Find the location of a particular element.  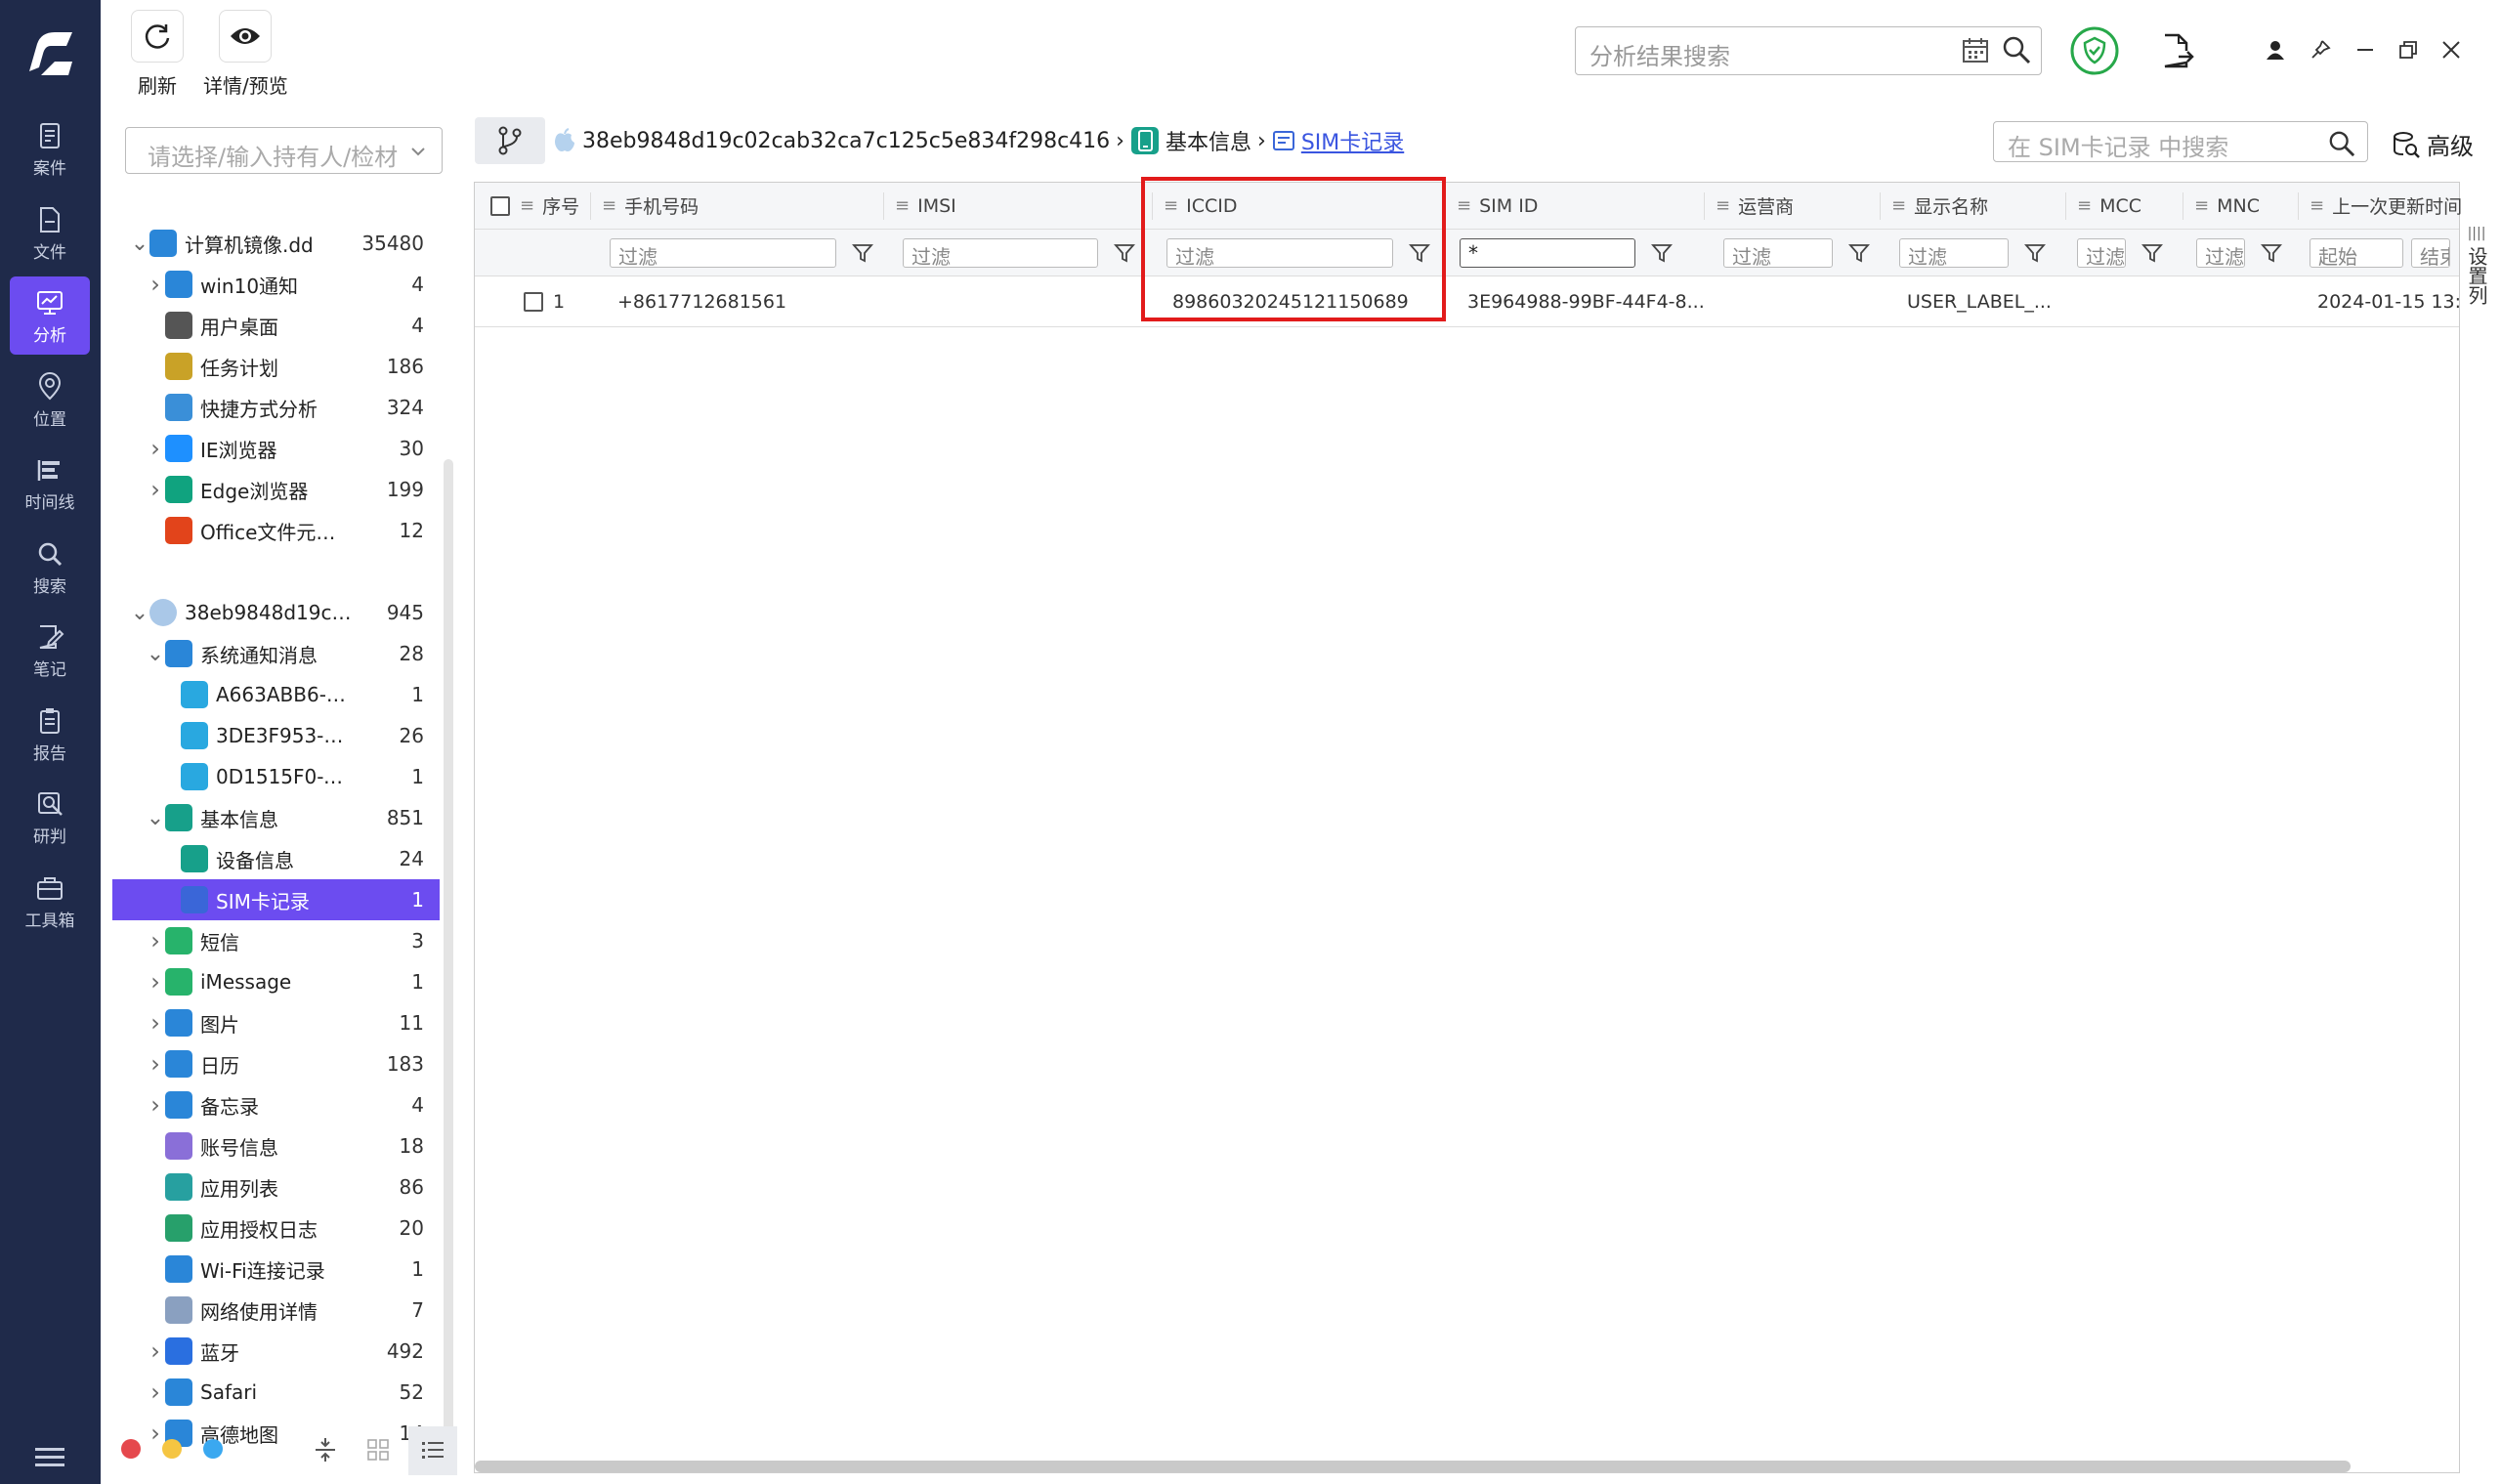

column-header: ≡ 运营商 is located at coordinates (1801, 206).